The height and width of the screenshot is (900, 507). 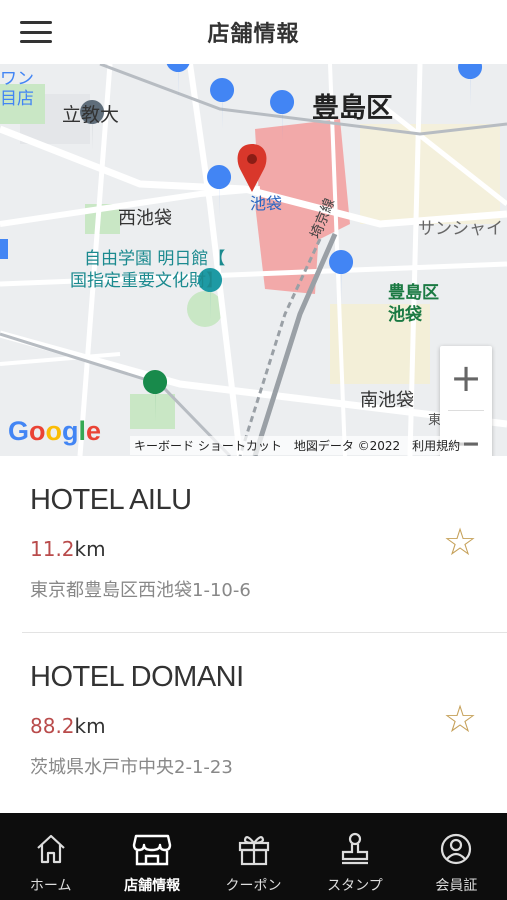 What do you see at coordinates (460, 229) in the screenshot?
I see `map-label-sunshine: サンシャイ` at bounding box center [460, 229].